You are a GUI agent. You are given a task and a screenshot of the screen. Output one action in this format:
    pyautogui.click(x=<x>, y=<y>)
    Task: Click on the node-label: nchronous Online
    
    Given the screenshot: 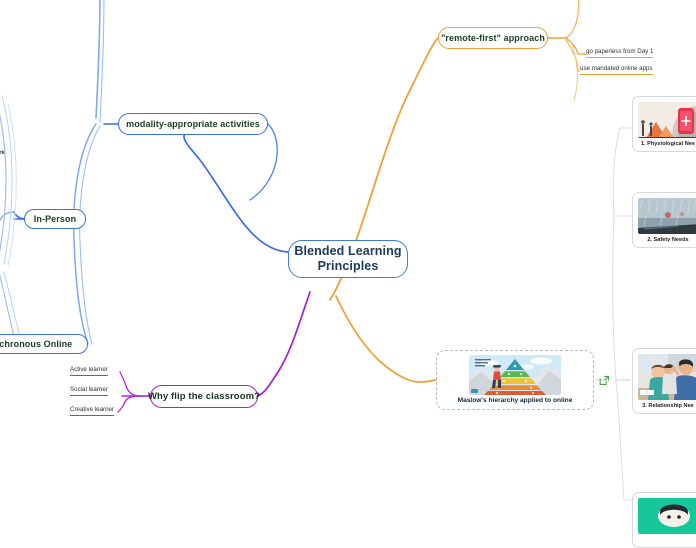 What is the action you would take?
    pyautogui.click(x=36, y=344)
    